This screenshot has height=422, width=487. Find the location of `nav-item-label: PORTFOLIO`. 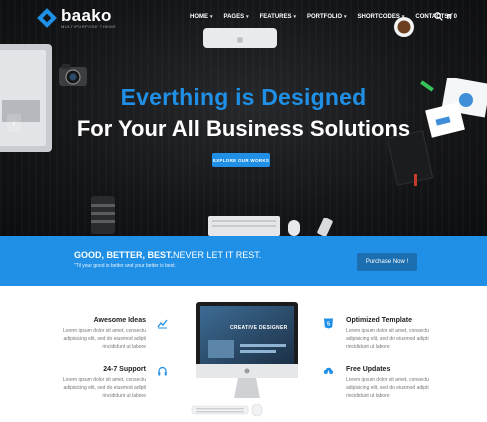

nav-item-label: PORTFOLIO is located at coordinates (324, 17).